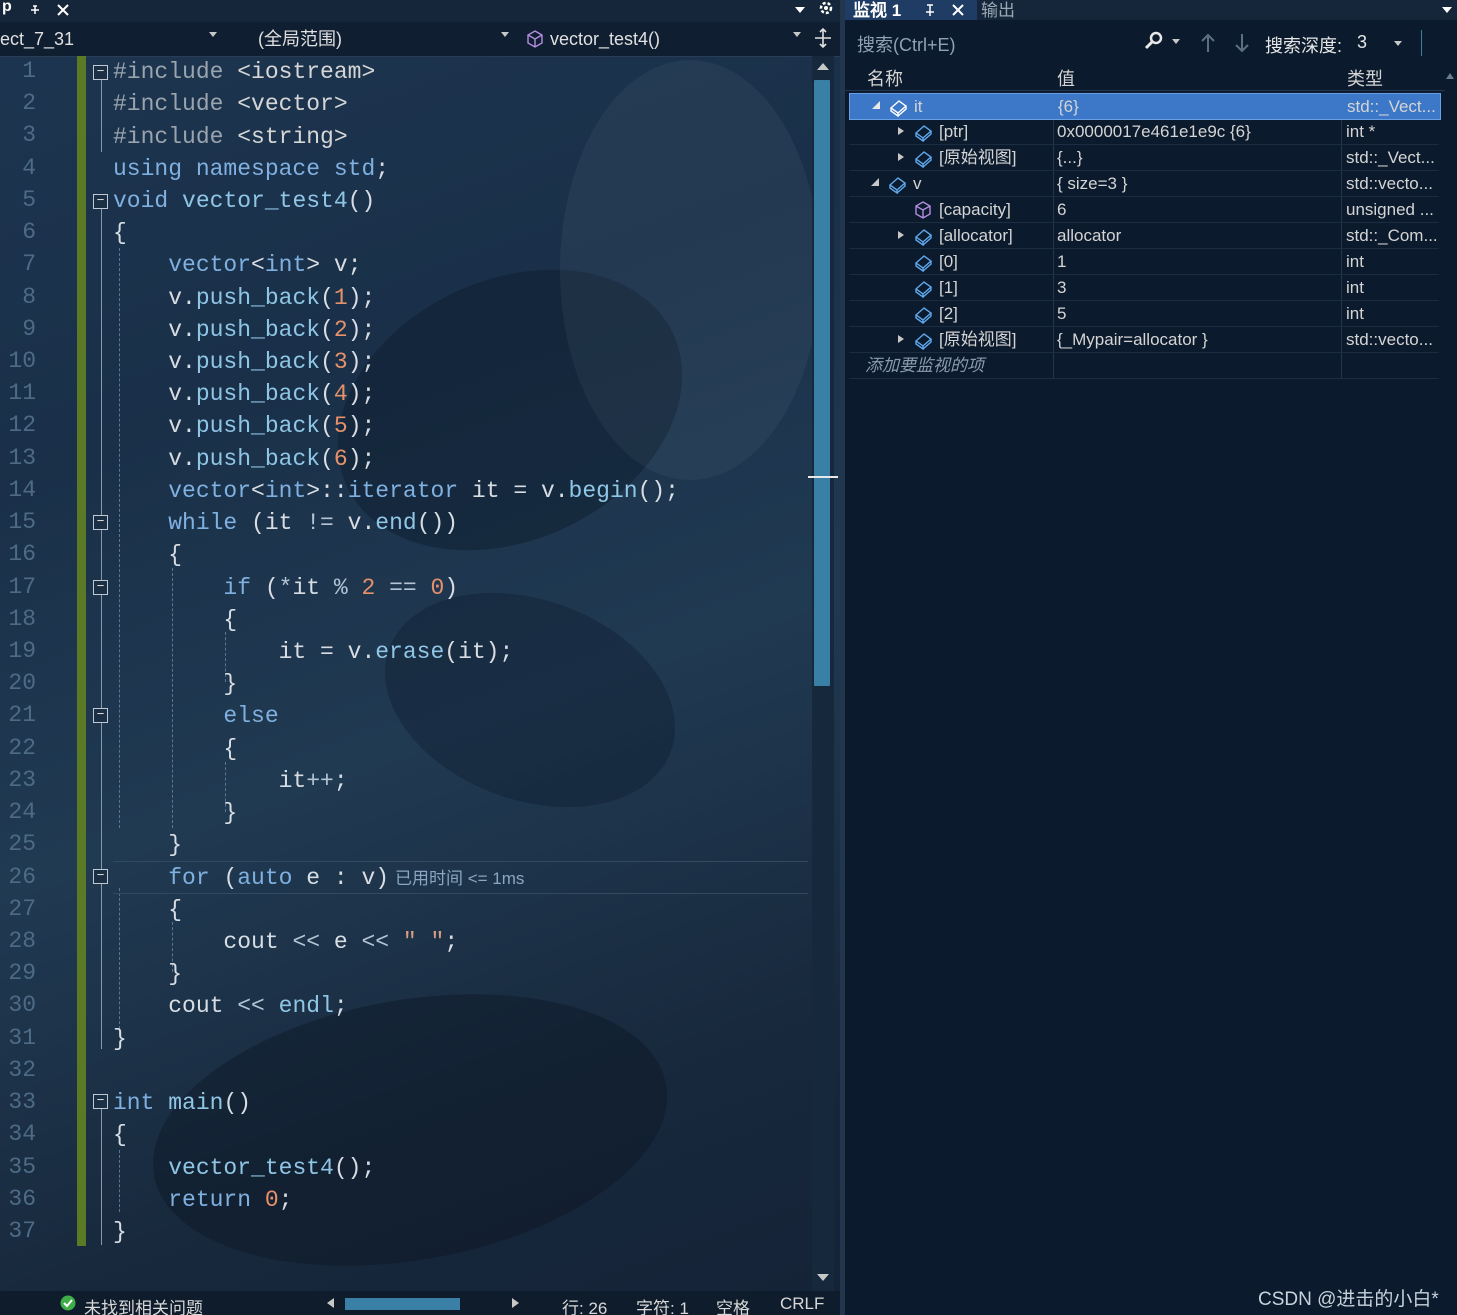  I want to click on watch-row: [1] 3 int, so click(1144, 288).